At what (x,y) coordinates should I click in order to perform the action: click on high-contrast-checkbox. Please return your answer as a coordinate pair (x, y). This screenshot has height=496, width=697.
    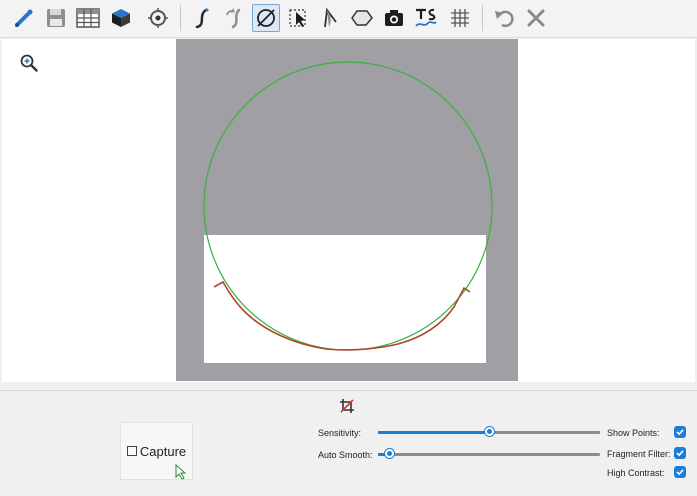
    Looking at the image, I should click on (680, 472).